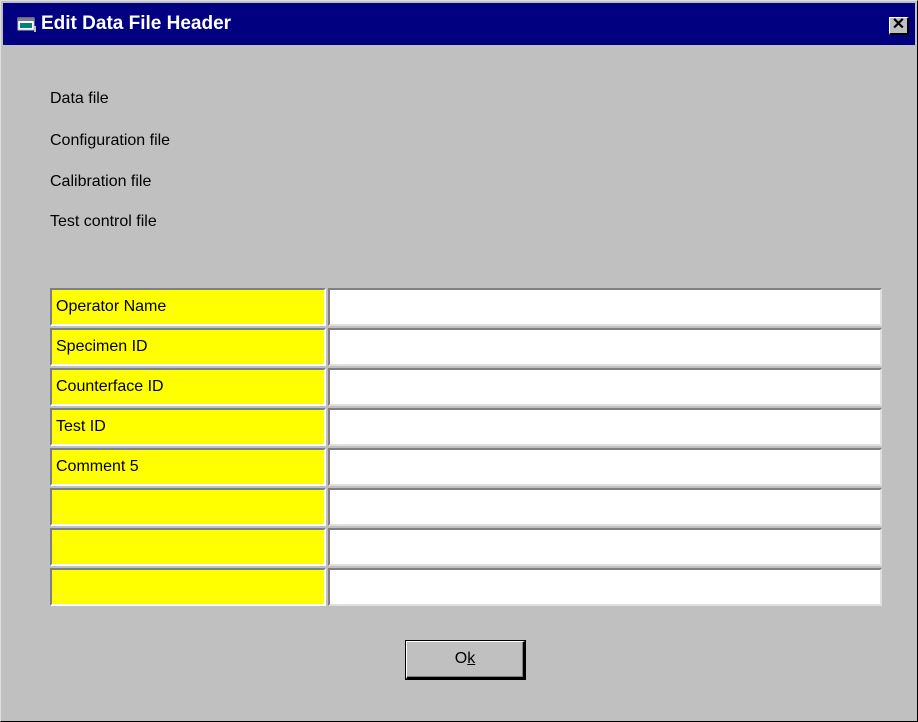  What do you see at coordinates (605, 307) in the screenshot?
I see `operator-name-field` at bounding box center [605, 307].